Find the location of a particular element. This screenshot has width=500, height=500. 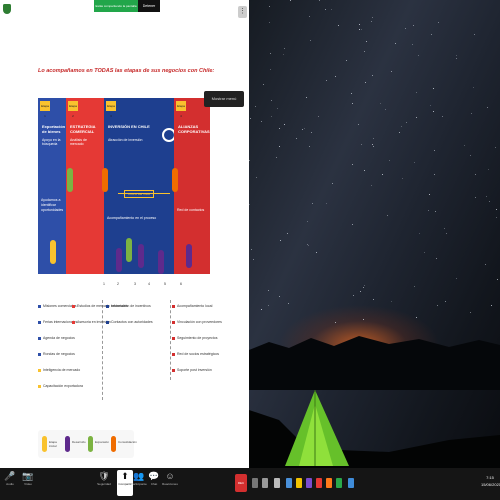

stage-tag: Etapa 1 is located at coordinates (45, 109).